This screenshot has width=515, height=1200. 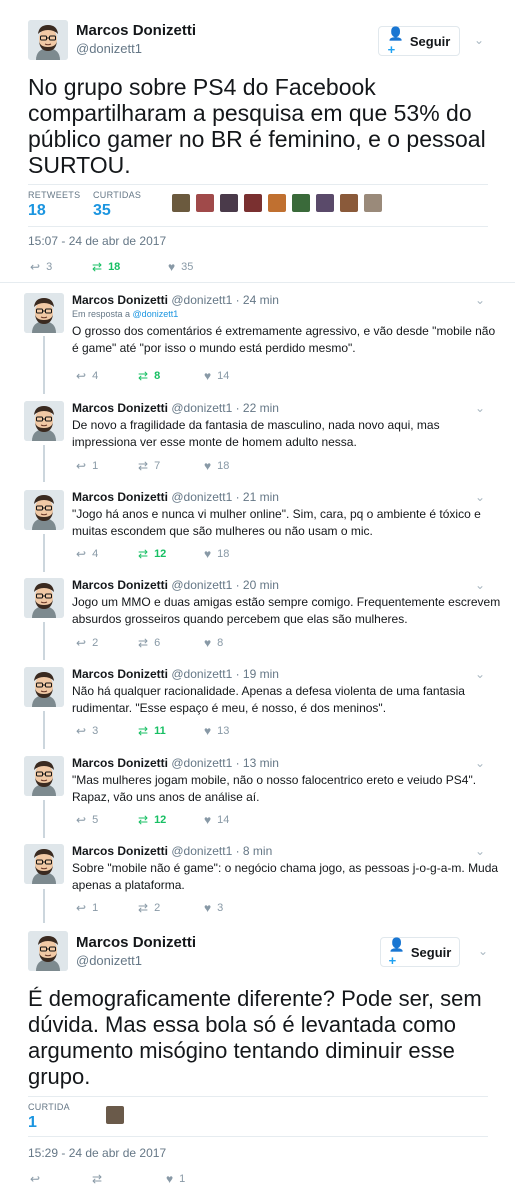 What do you see at coordinates (107, 820) in the screenshot?
I see `reply-action: ↩ 5` at bounding box center [107, 820].